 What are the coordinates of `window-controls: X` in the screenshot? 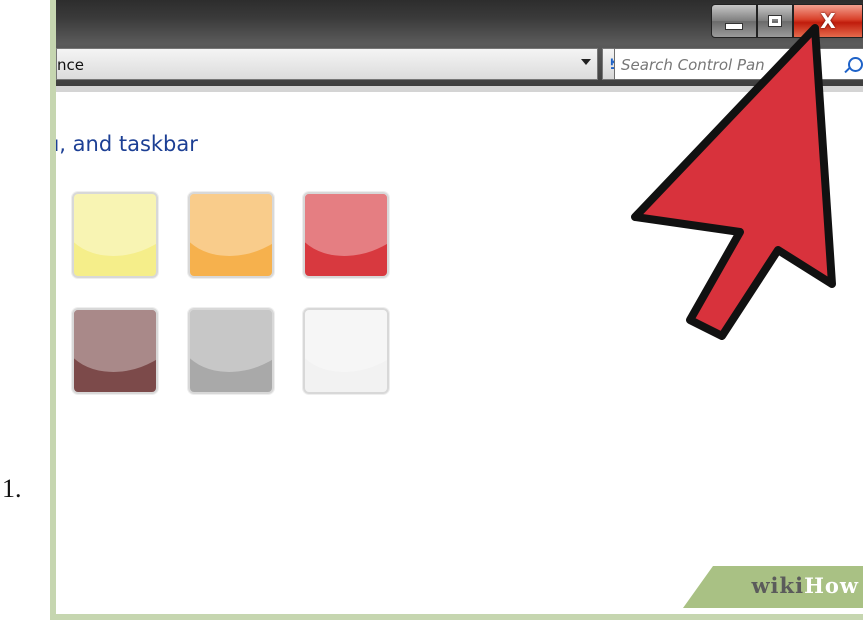 It's located at (787, 21).